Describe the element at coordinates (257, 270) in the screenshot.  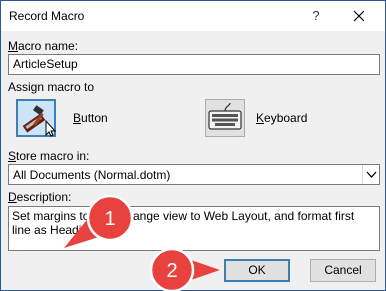
I see `ok-button: OK` at that location.